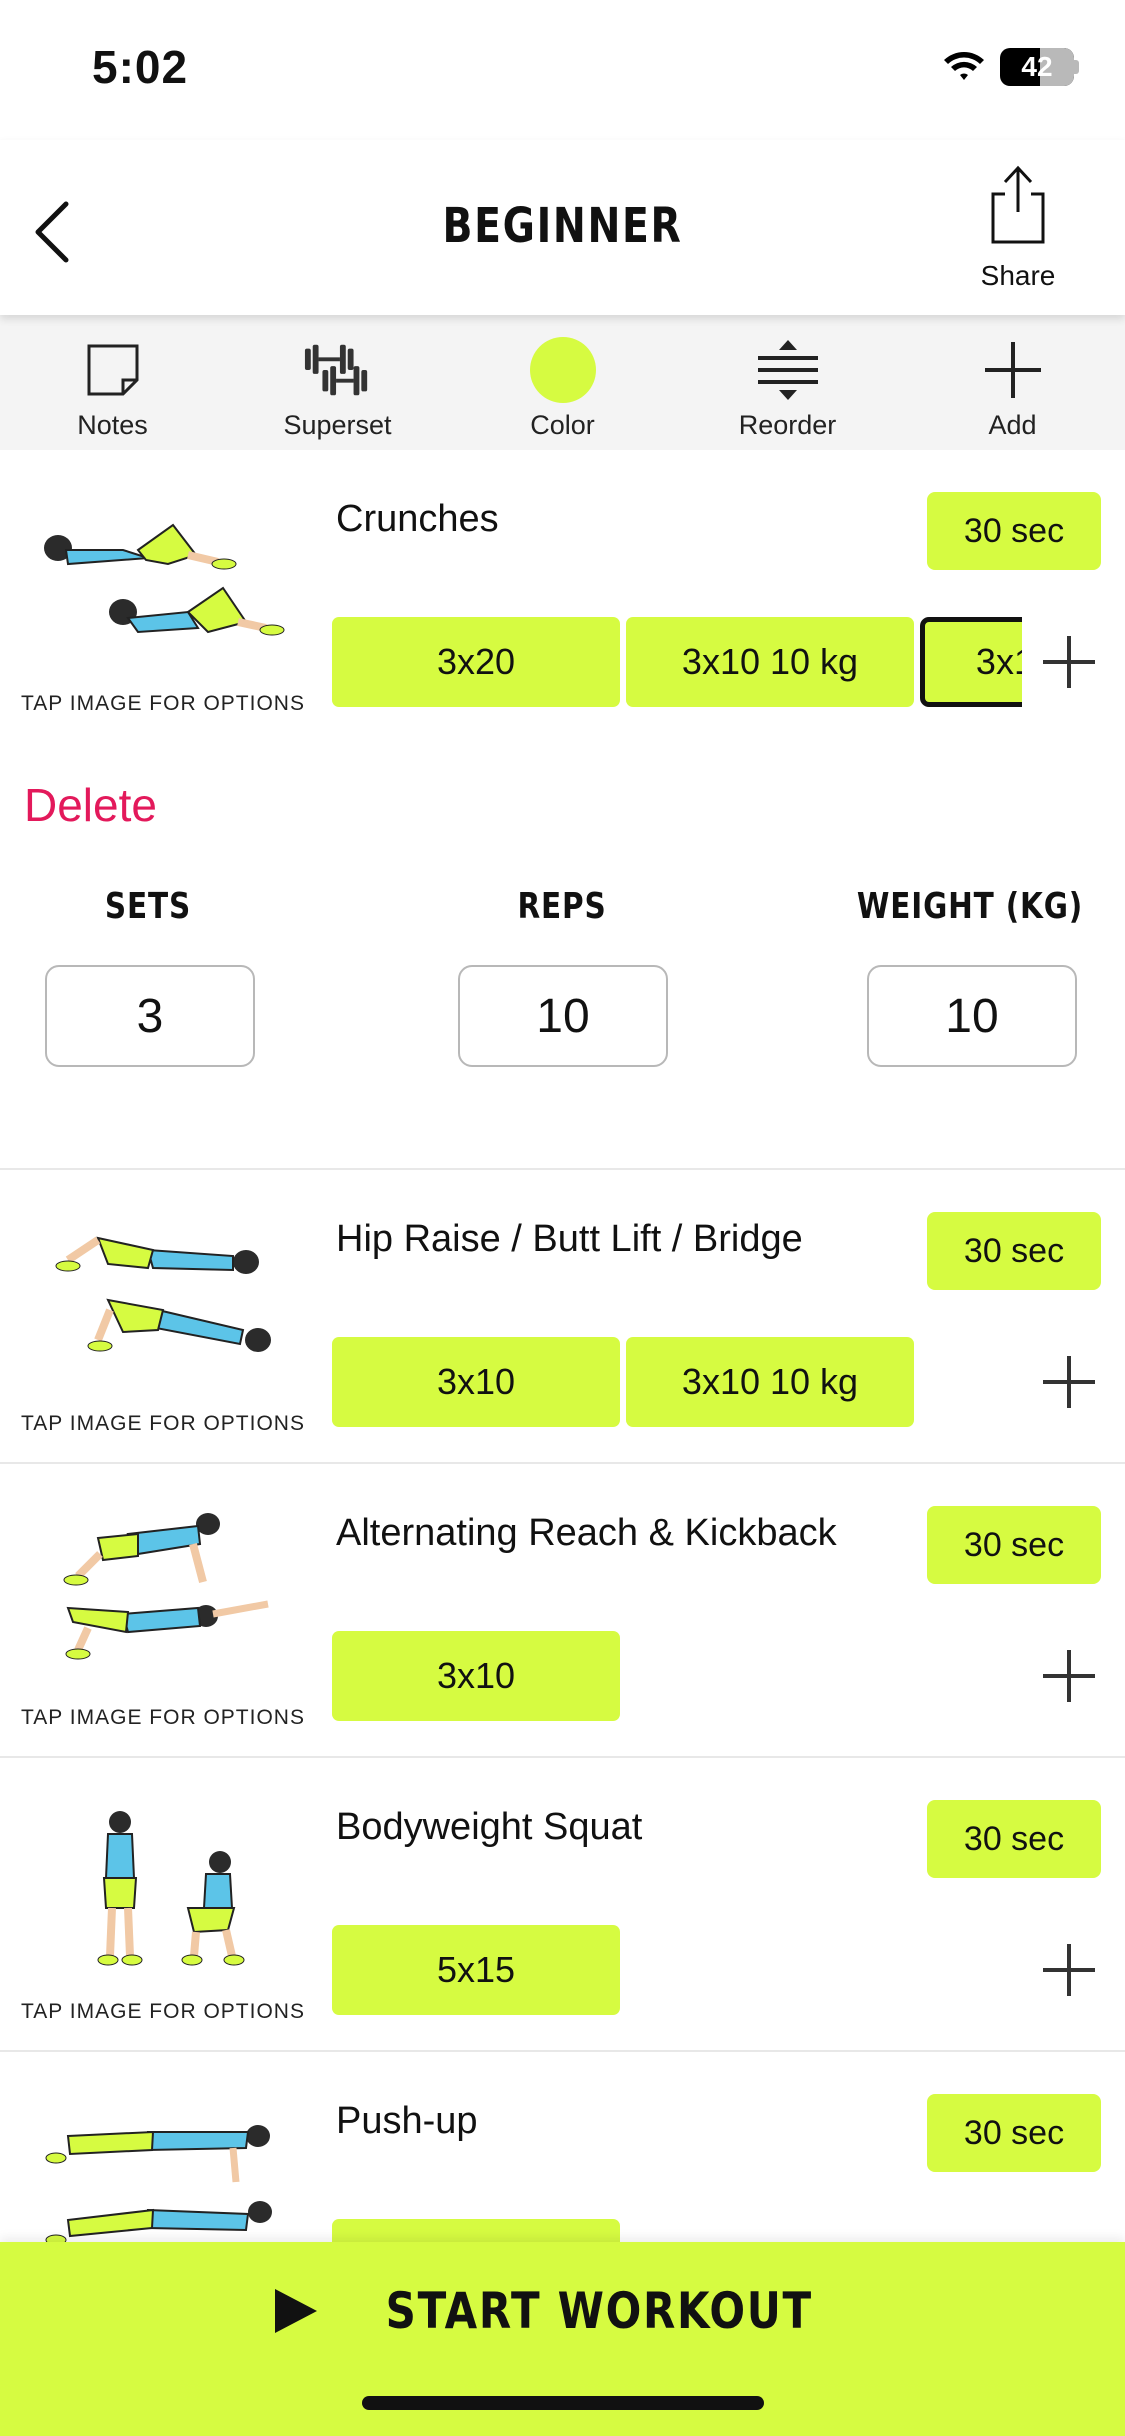 The image size is (1125, 2436). I want to click on reps-field-label: REPS, so click(562, 906).